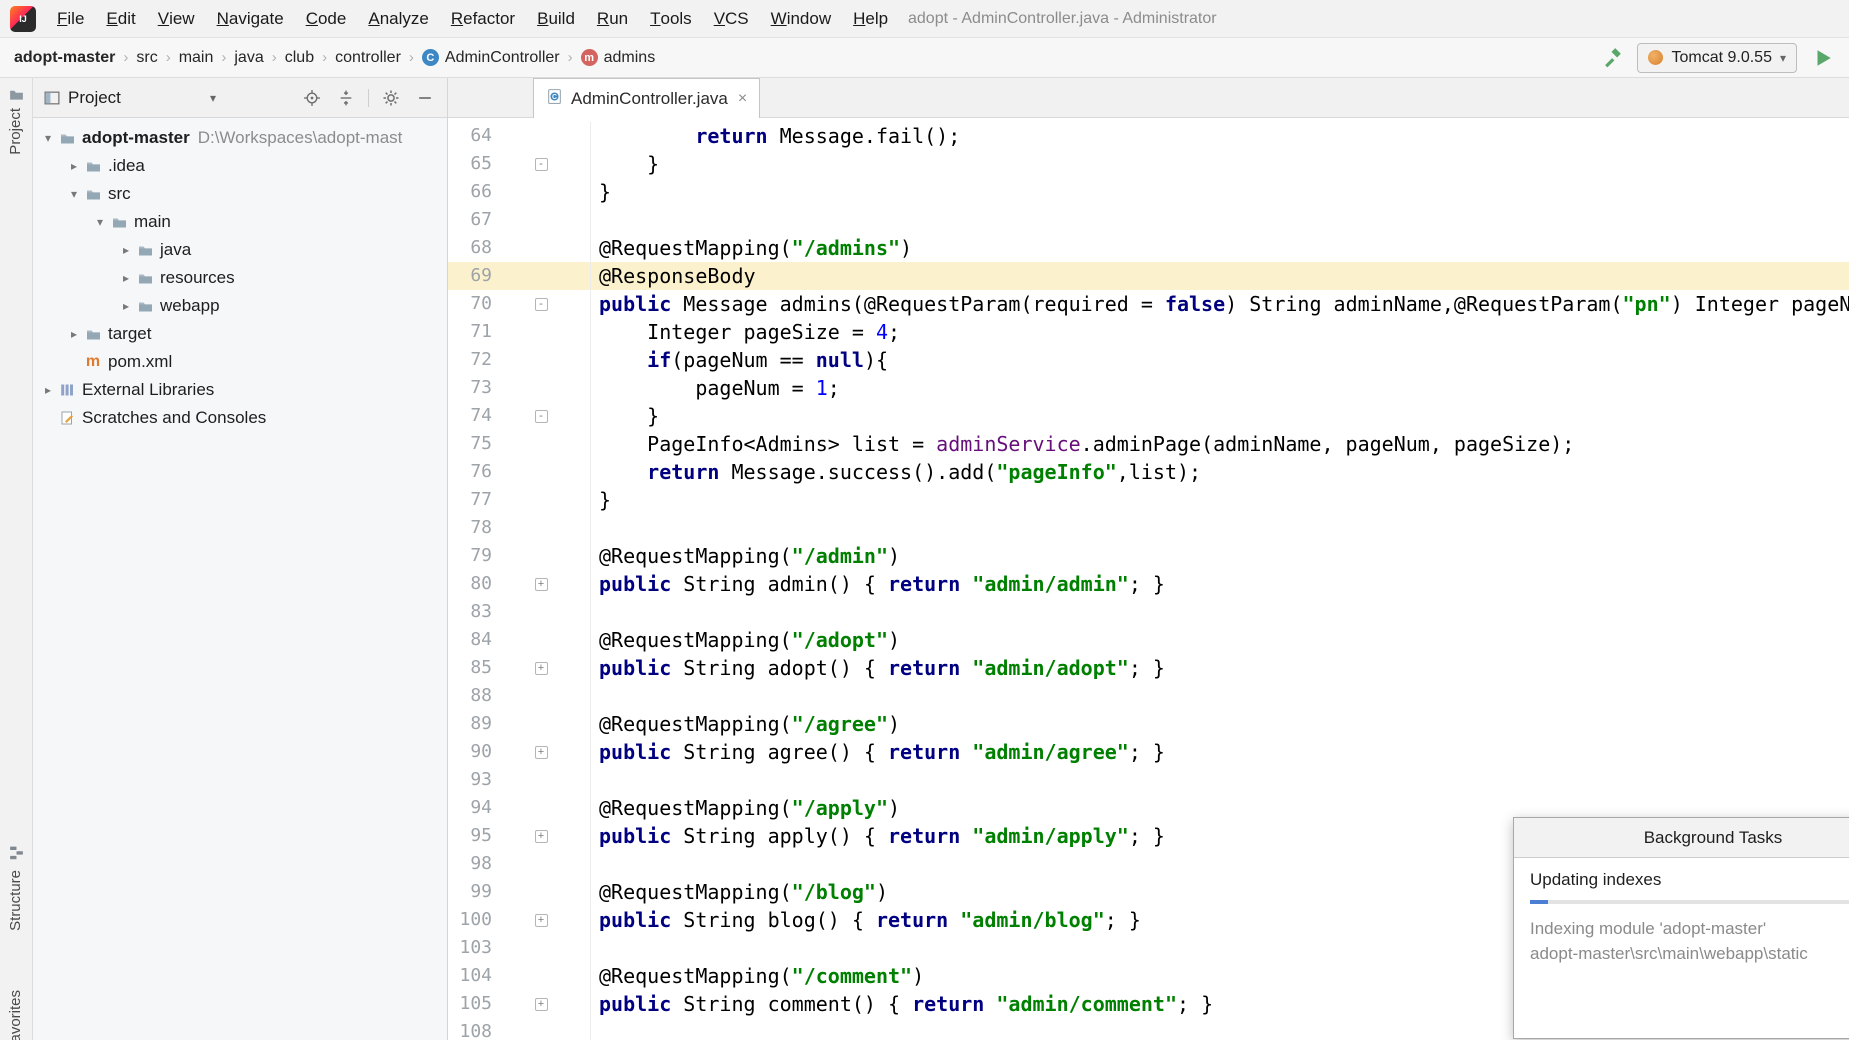 The height and width of the screenshot is (1040, 1849). Describe the element at coordinates (1148, 500) in the screenshot. I see `code-line: 77}` at that location.